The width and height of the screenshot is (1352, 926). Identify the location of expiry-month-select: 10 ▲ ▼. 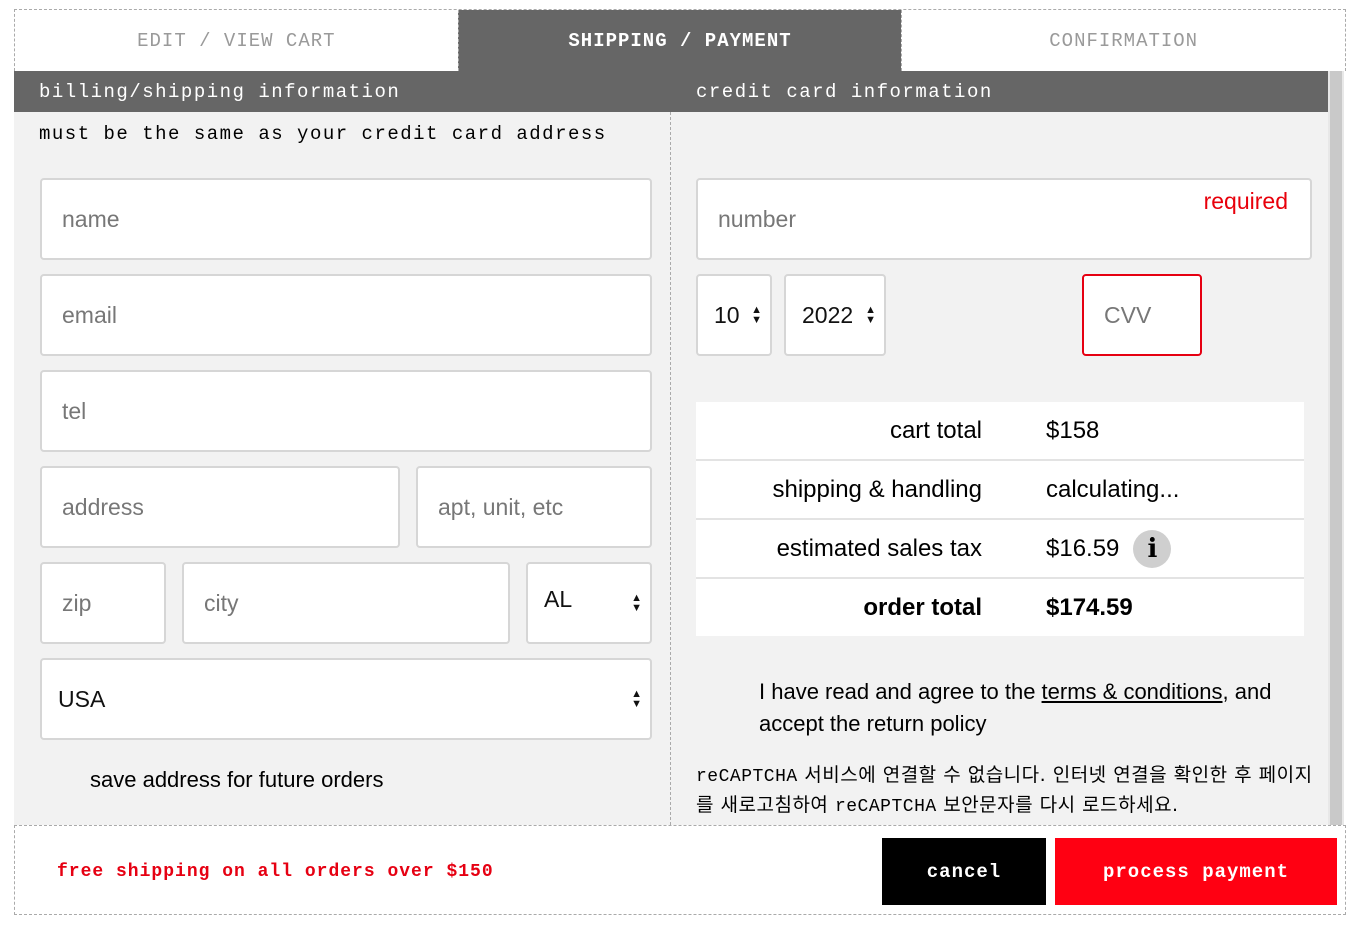
(734, 315).